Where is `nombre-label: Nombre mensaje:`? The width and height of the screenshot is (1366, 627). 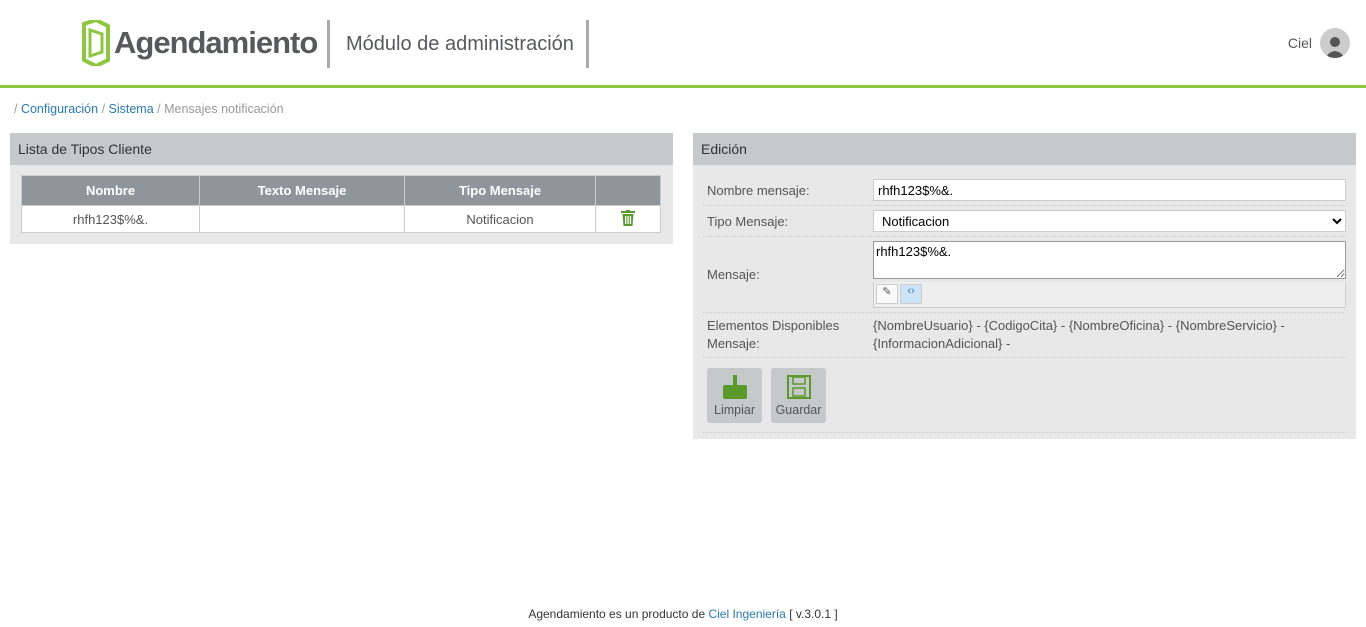
nombre-label: Nombre mensaje: is located at coordinates (758, 190).